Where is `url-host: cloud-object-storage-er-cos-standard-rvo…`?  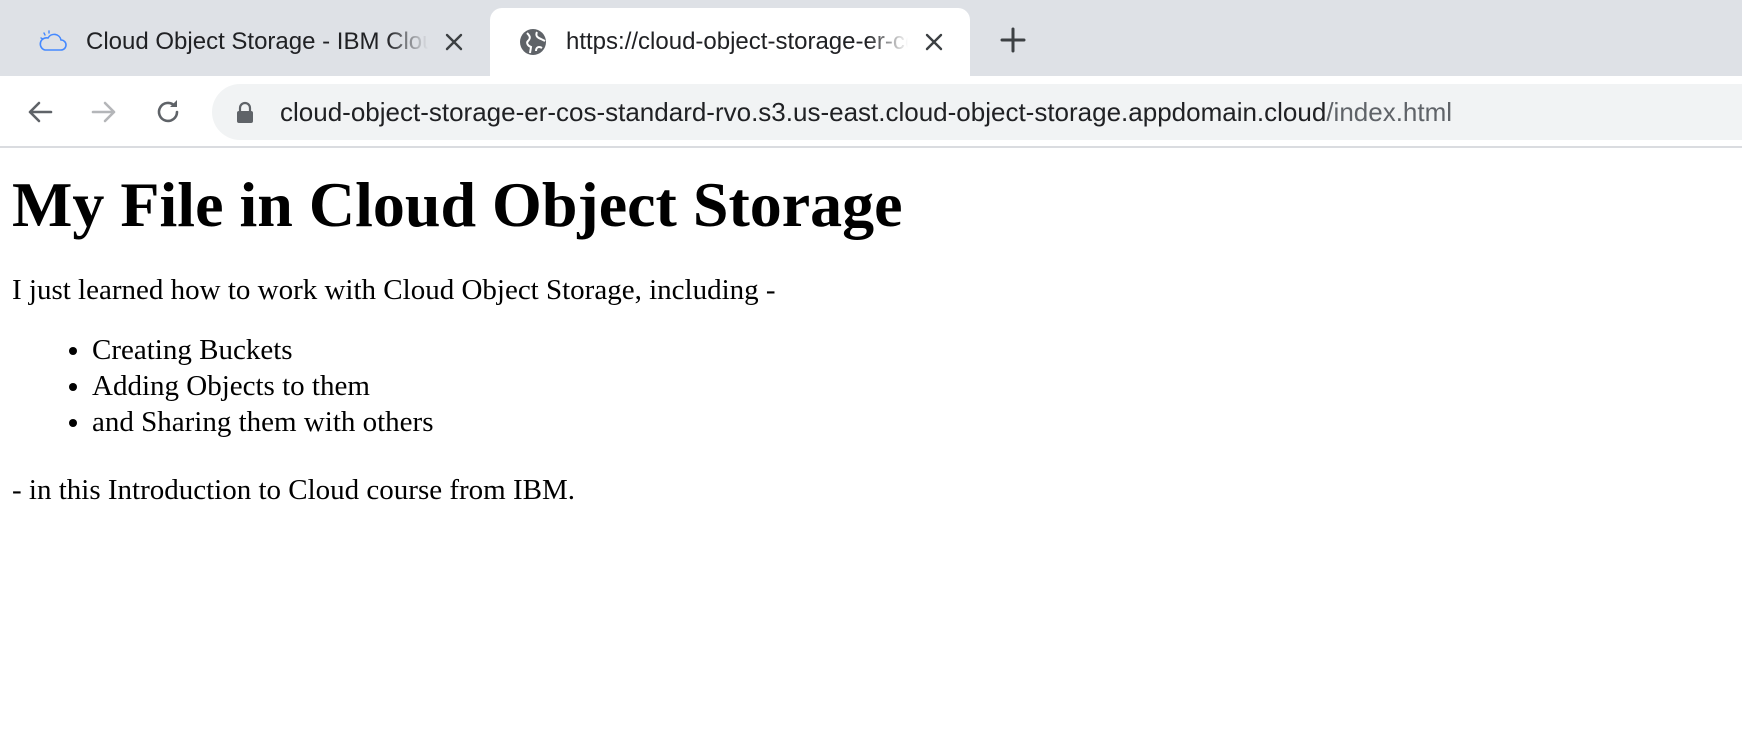
url-host: cloud-object-storage-er-cos-standard-rvo… is located at coordinates (803, 111).